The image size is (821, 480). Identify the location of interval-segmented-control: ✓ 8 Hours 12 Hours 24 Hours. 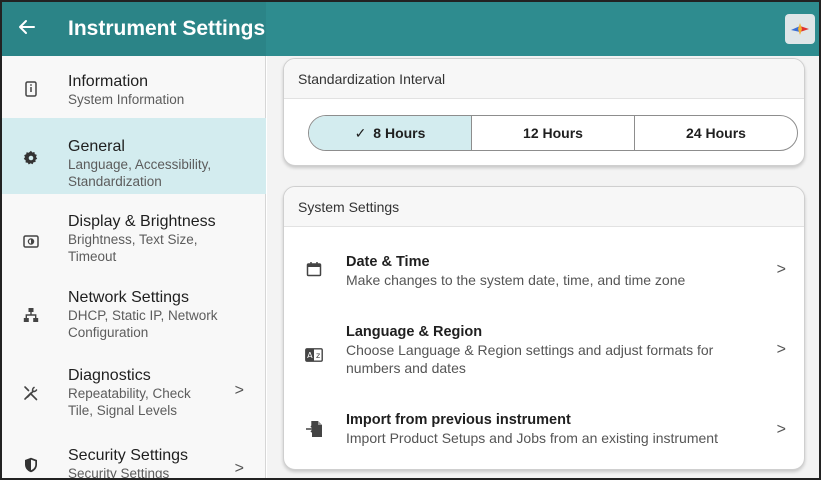
(553, 133).